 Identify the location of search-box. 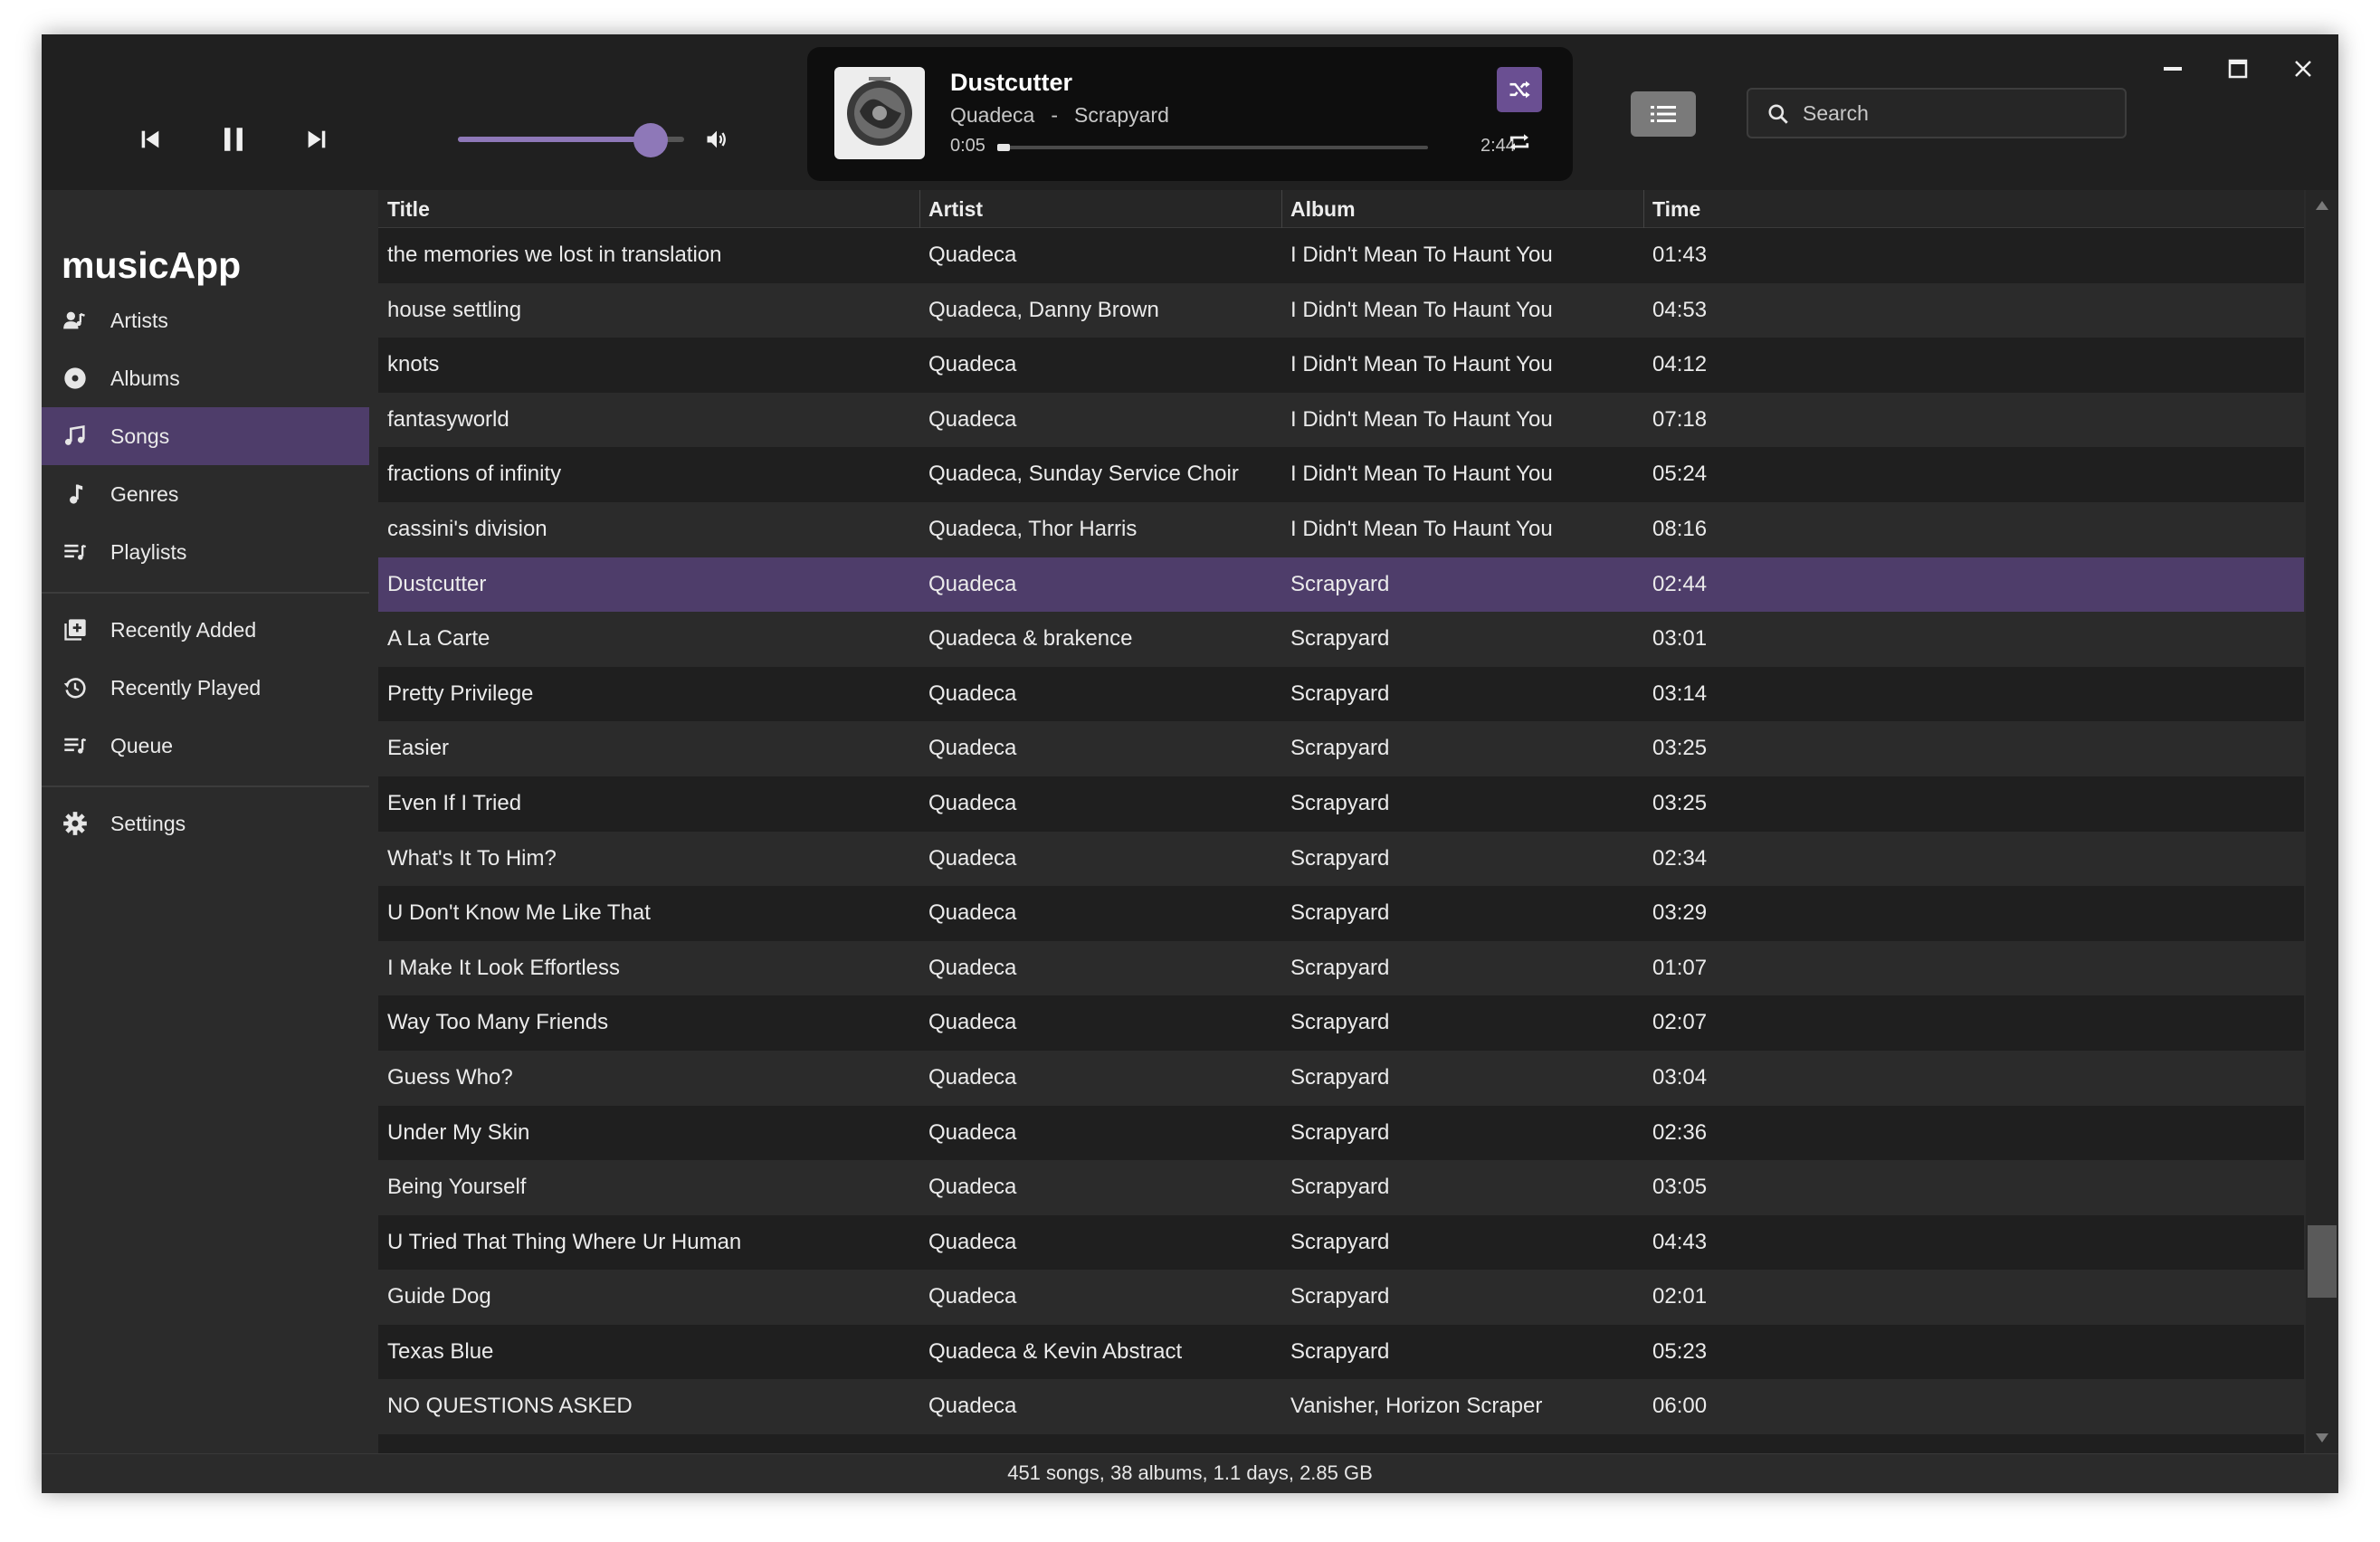
(1937, 113).